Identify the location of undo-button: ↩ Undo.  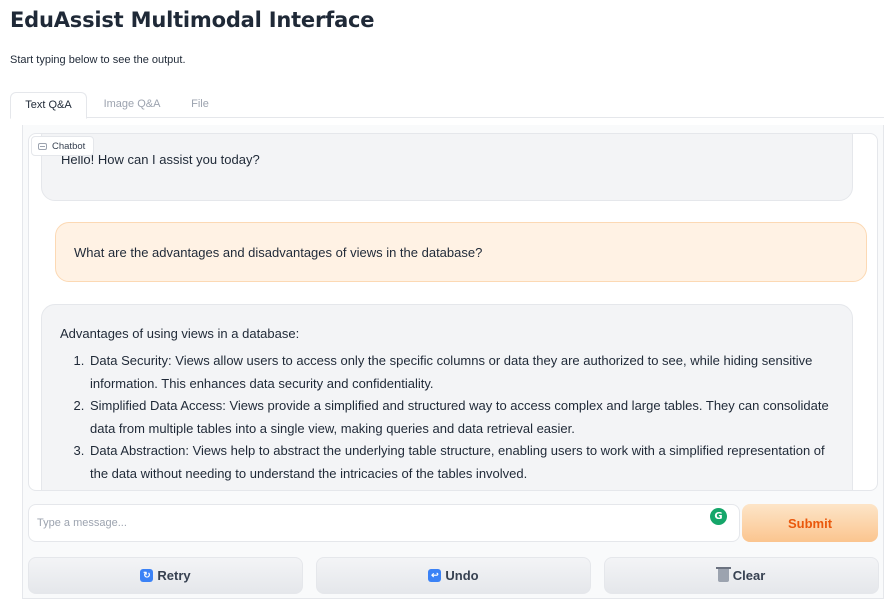
(453, 575).